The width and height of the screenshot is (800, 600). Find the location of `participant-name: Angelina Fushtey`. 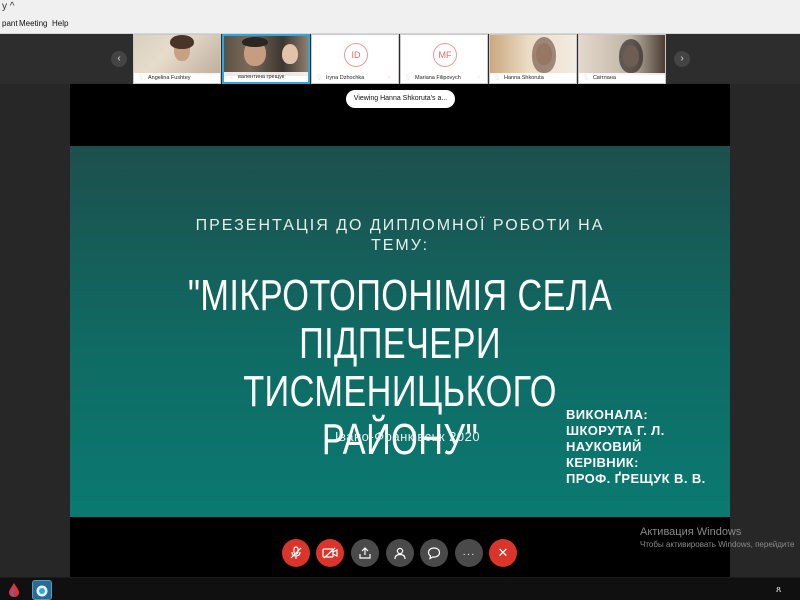

participant-name: Angelina Fushtey is located at coordinates (177, 78).